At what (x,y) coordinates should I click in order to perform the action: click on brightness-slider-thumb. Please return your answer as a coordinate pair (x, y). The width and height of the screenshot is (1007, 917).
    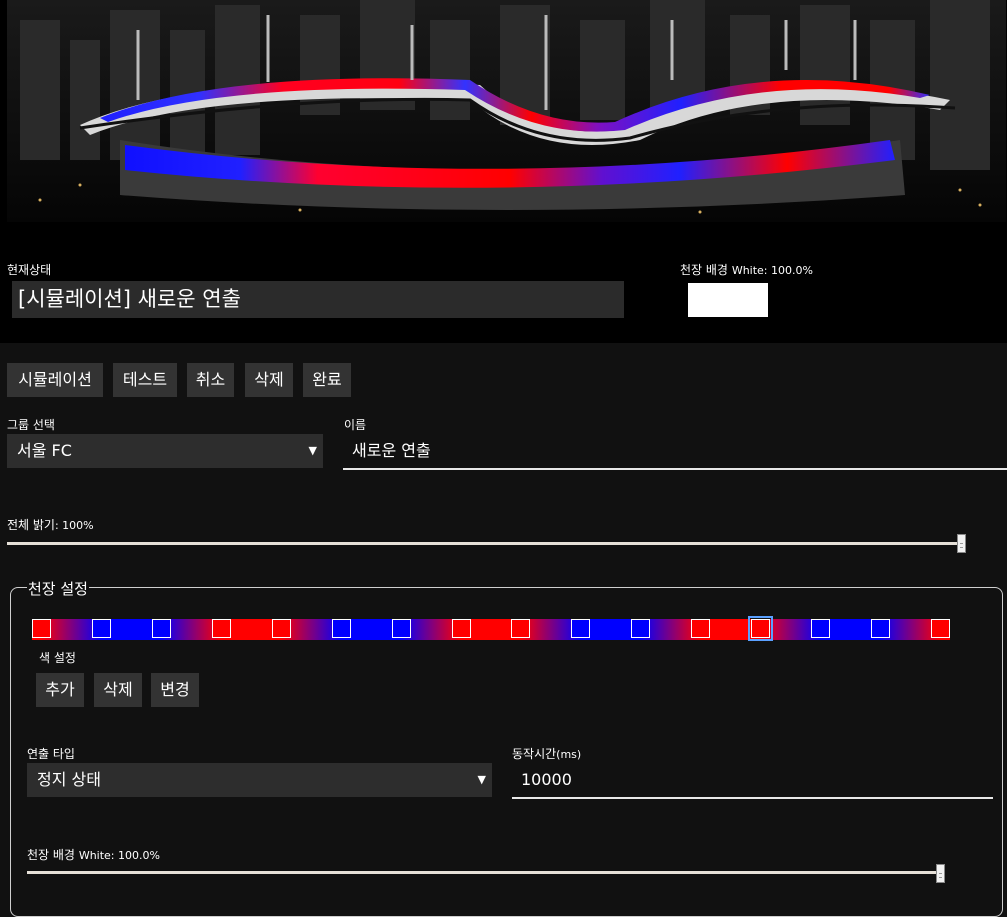
    Looking at the image, I should click on (961, 543).